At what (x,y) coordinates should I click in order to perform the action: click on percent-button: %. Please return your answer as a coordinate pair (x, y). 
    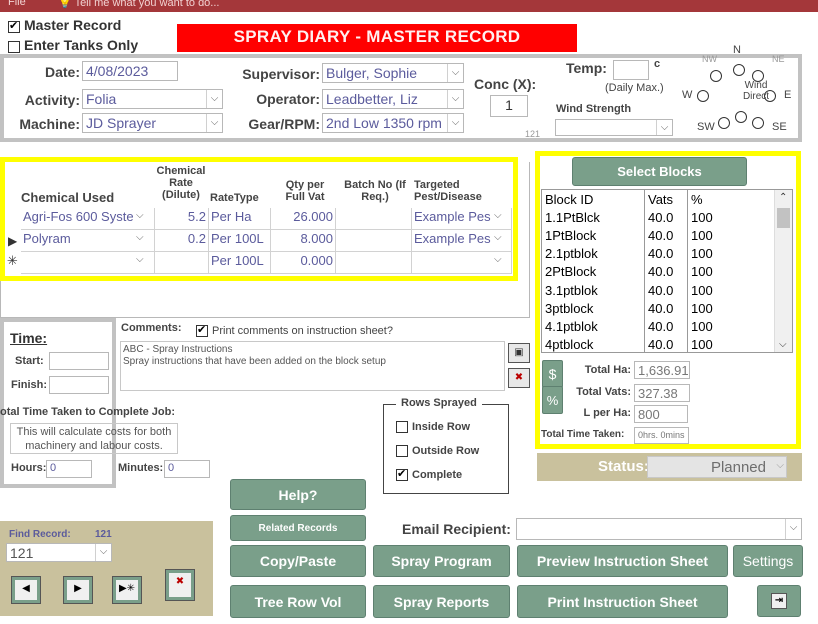
    Looking at the image, I should click on (552, 400).